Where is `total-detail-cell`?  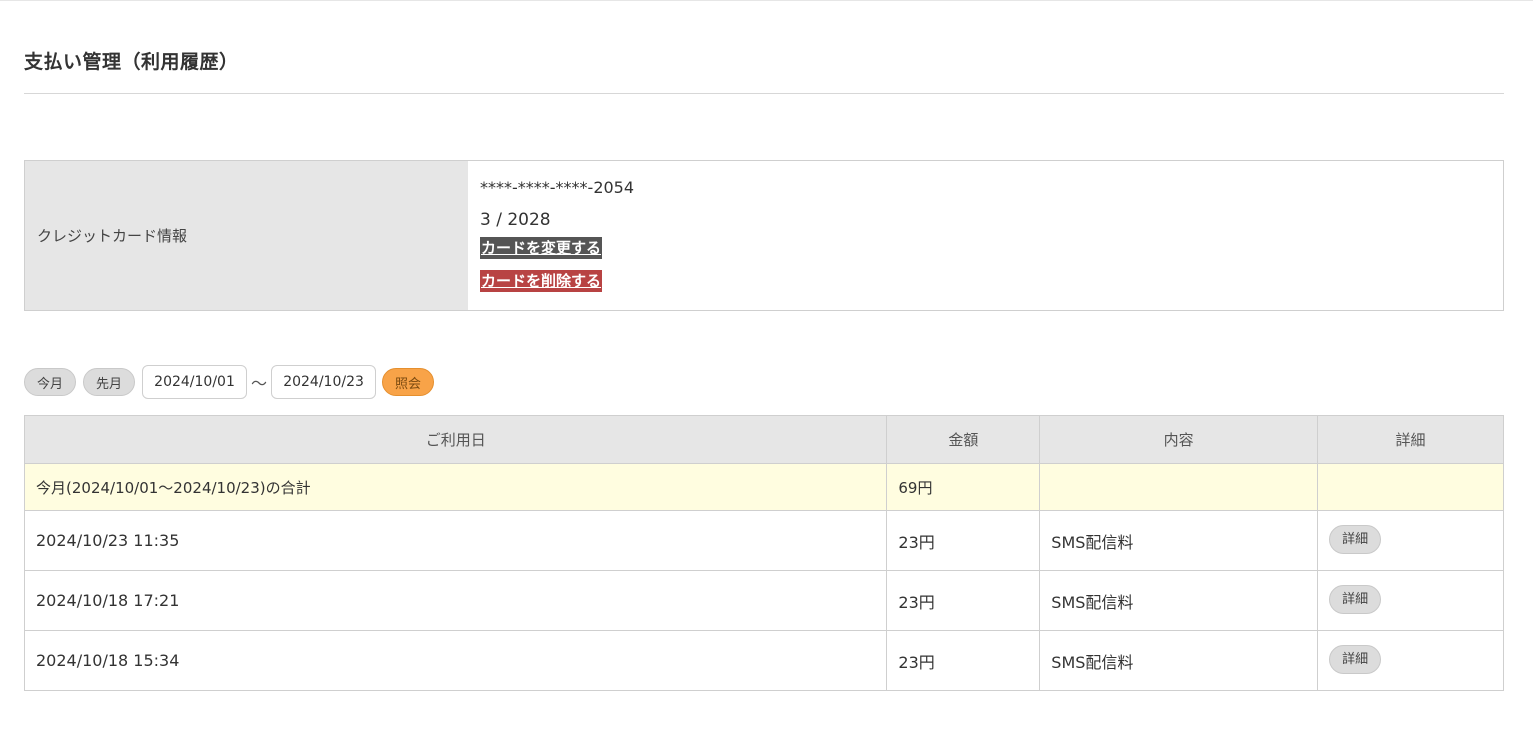
total-detail-cell is located at coordinates (1410, 487).